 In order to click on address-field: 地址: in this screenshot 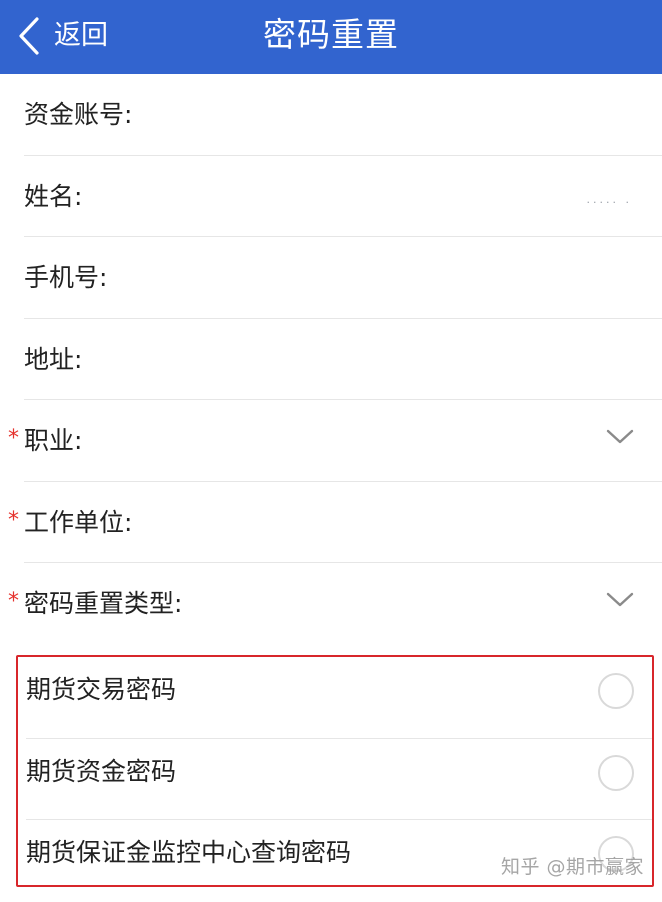, I will do `click(331, 360)`.